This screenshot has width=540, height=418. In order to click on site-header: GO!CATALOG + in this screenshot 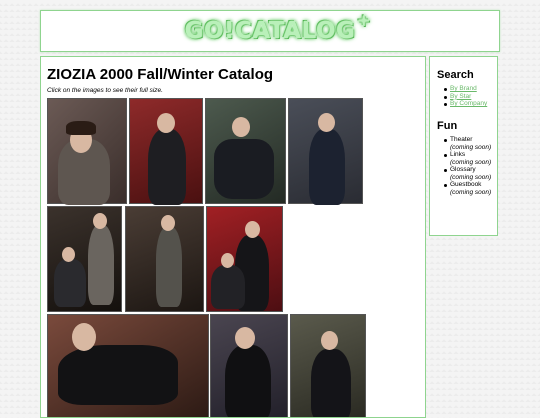, I will do `click(270, 31)`.